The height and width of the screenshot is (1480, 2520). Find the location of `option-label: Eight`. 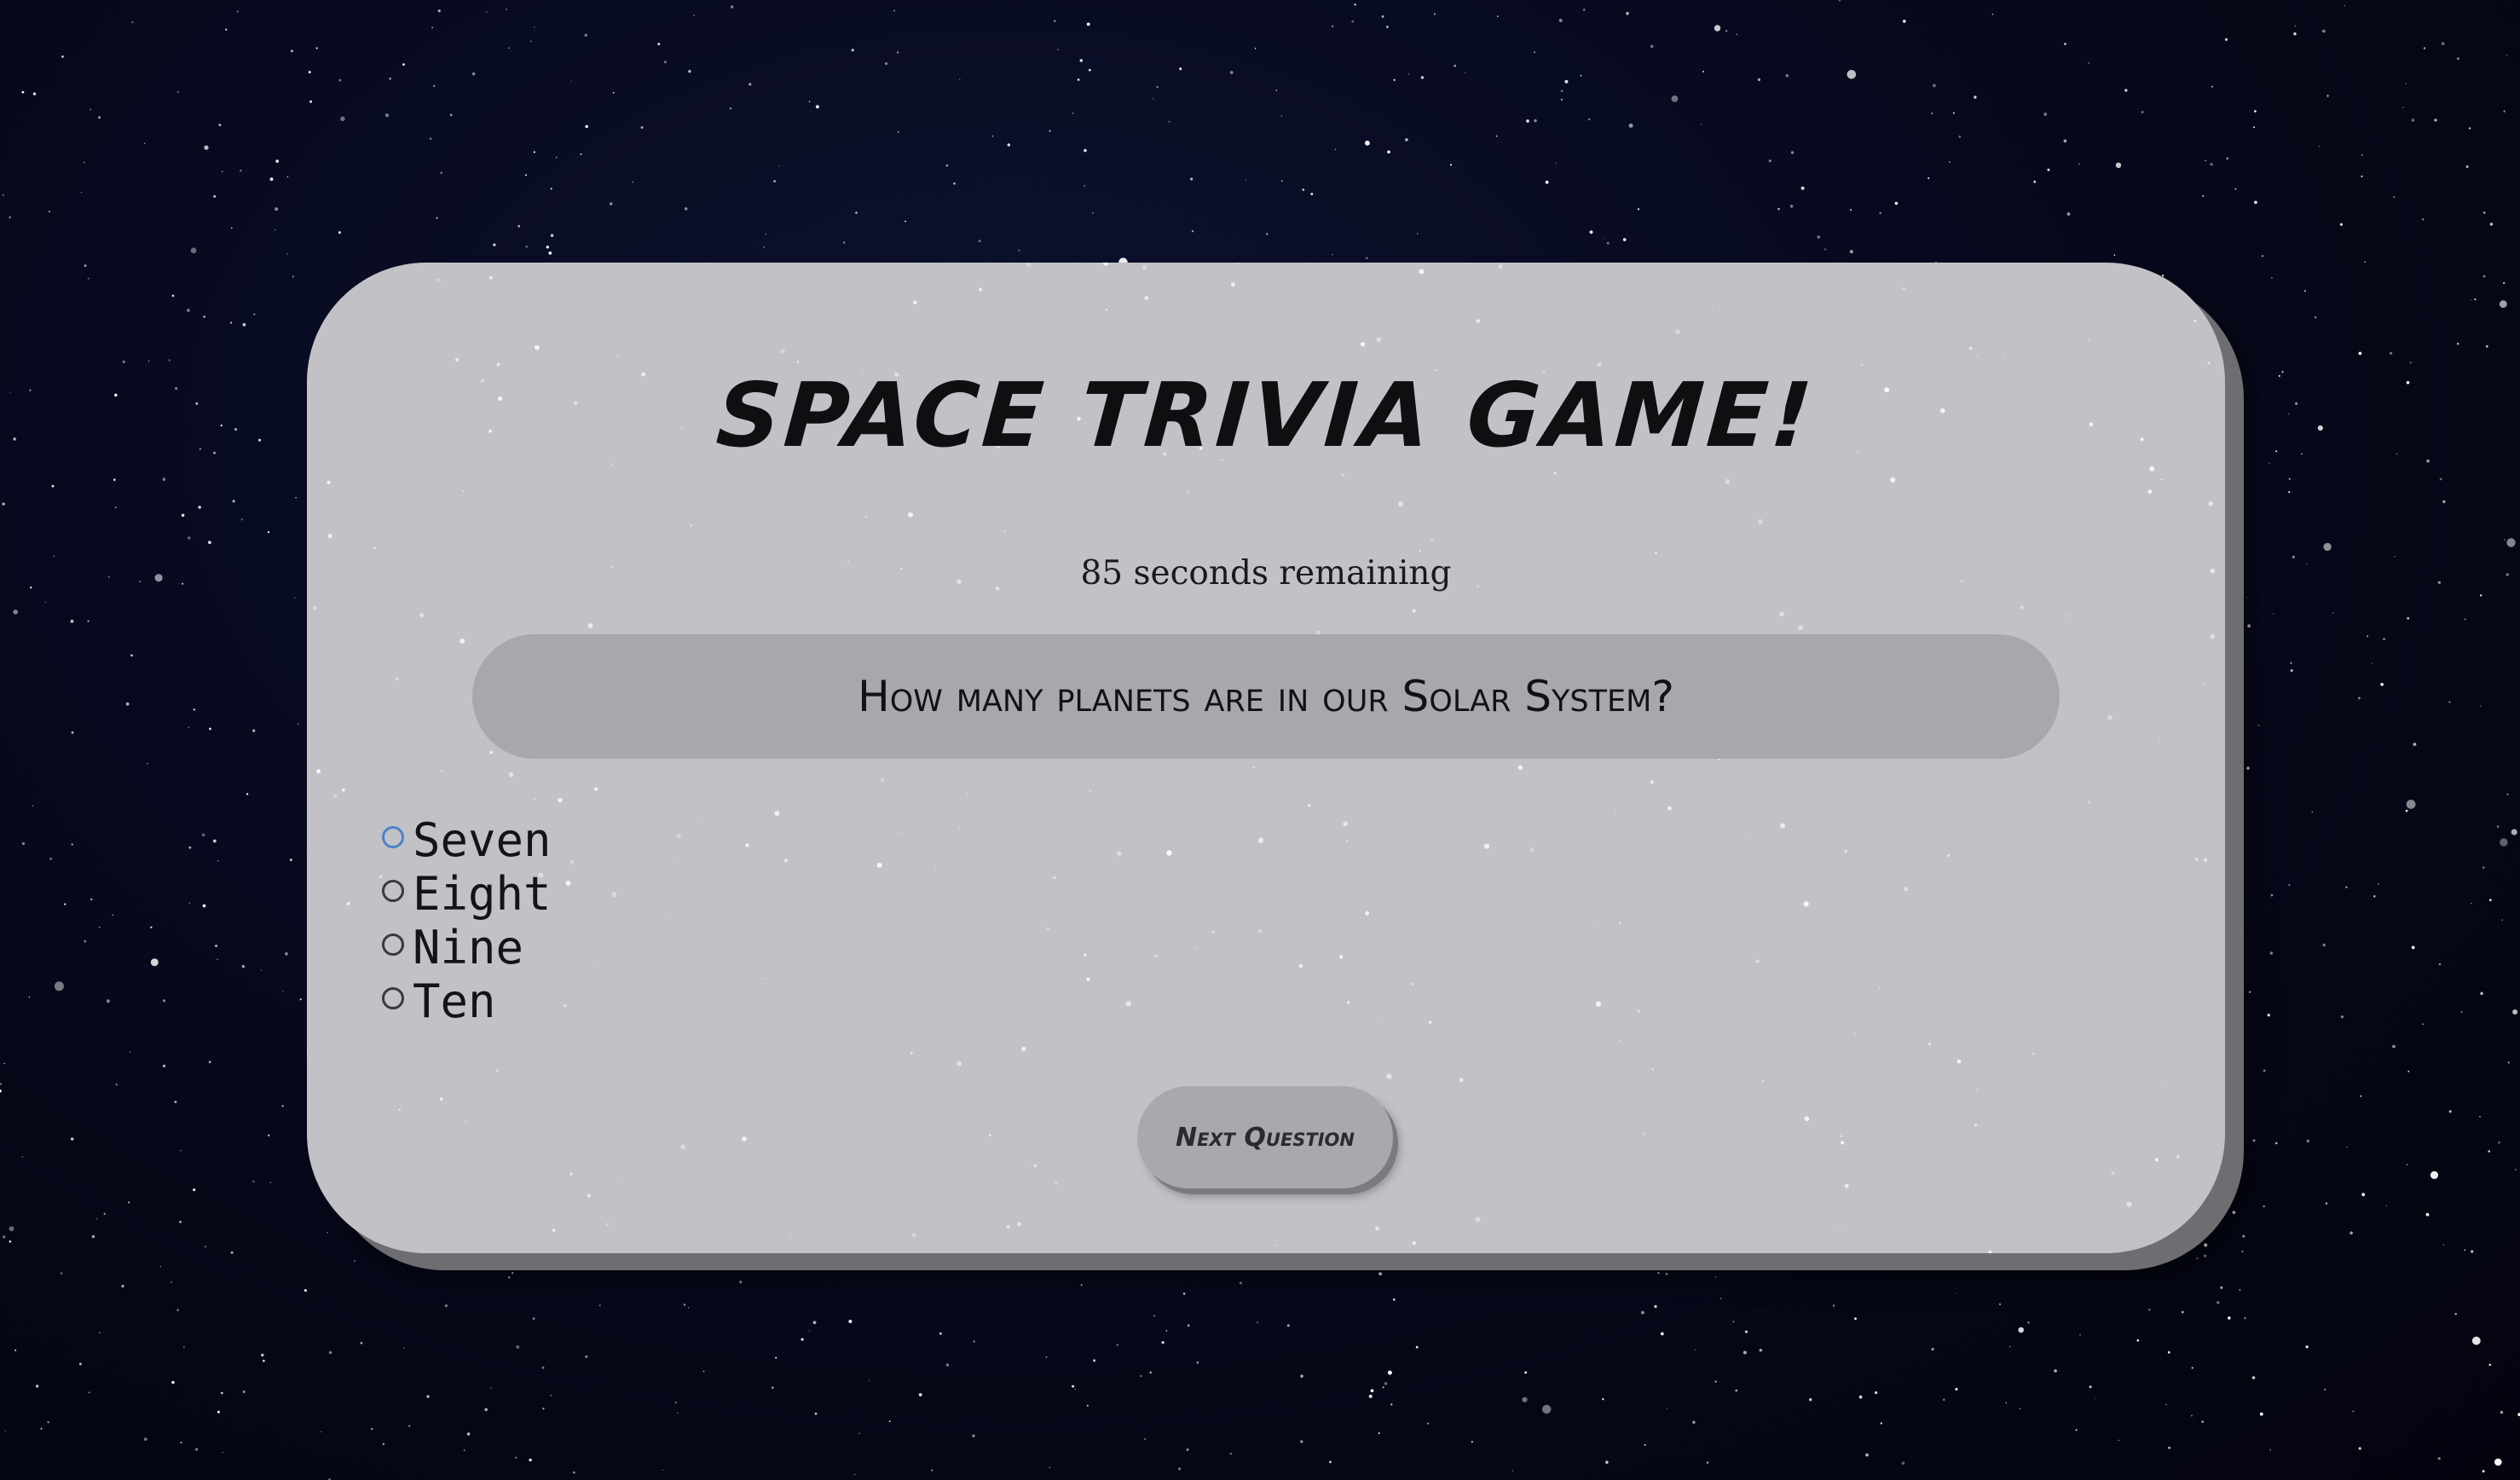

option-label: Eight is located at coordinates (483, 894).